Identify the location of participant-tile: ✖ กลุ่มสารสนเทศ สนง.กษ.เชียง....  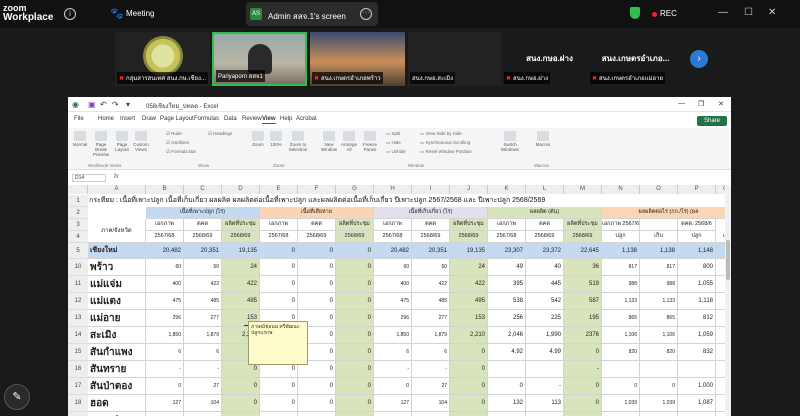
(162, 59).